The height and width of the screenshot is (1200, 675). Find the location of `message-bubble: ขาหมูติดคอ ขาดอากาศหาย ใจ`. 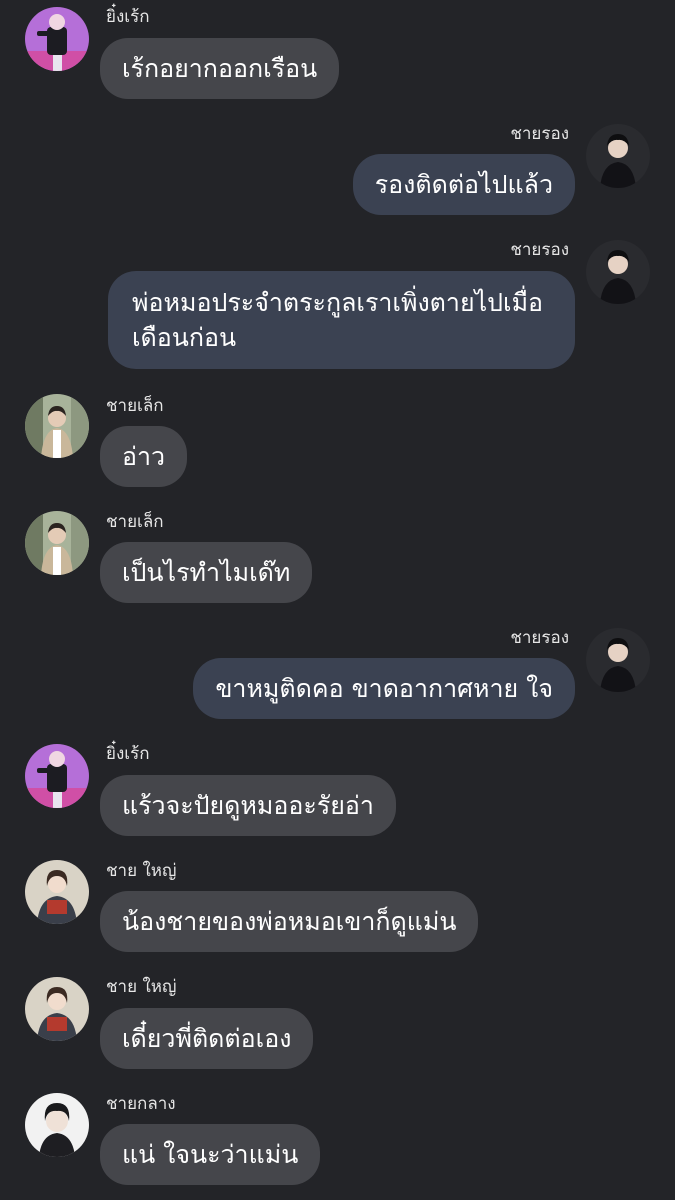

message-bubble: ขาหมูติดคอ ขาดอากาศหาย ใจ is located at coordinates (384, 688).